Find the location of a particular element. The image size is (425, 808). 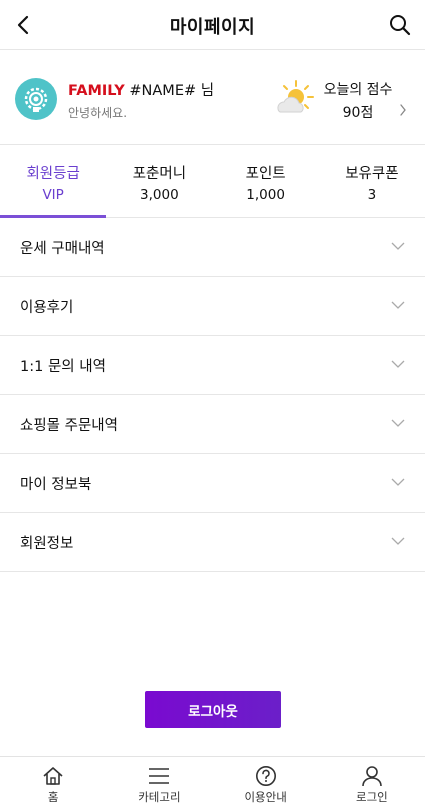

tab-label: 포춘머니 is located at coordinates (159, 174).